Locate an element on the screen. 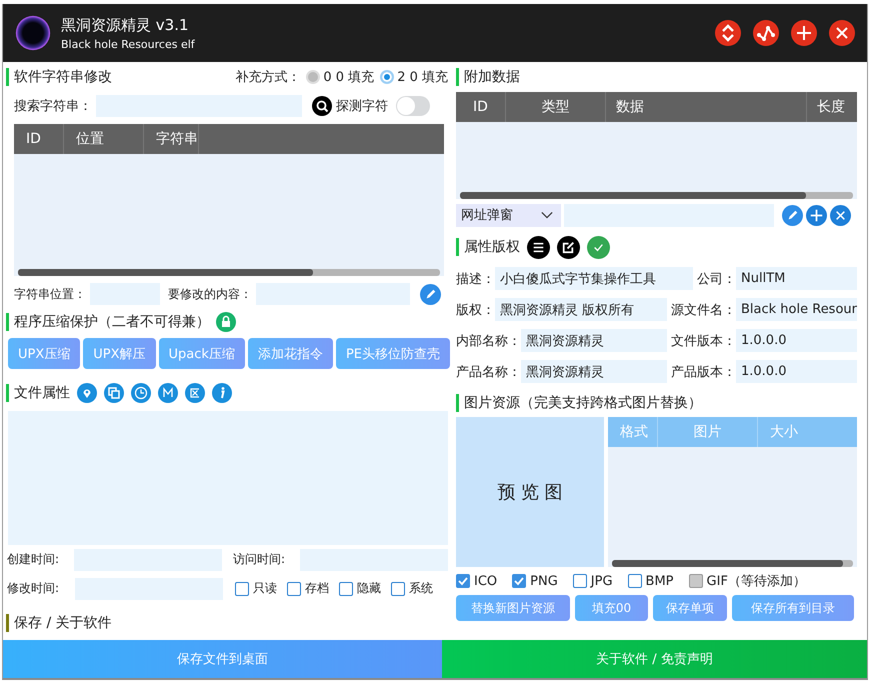 This screenshot has width=874, height=683. field-value: 黑洞资源精灵 版权所有 is located at coordinates (581, 309).